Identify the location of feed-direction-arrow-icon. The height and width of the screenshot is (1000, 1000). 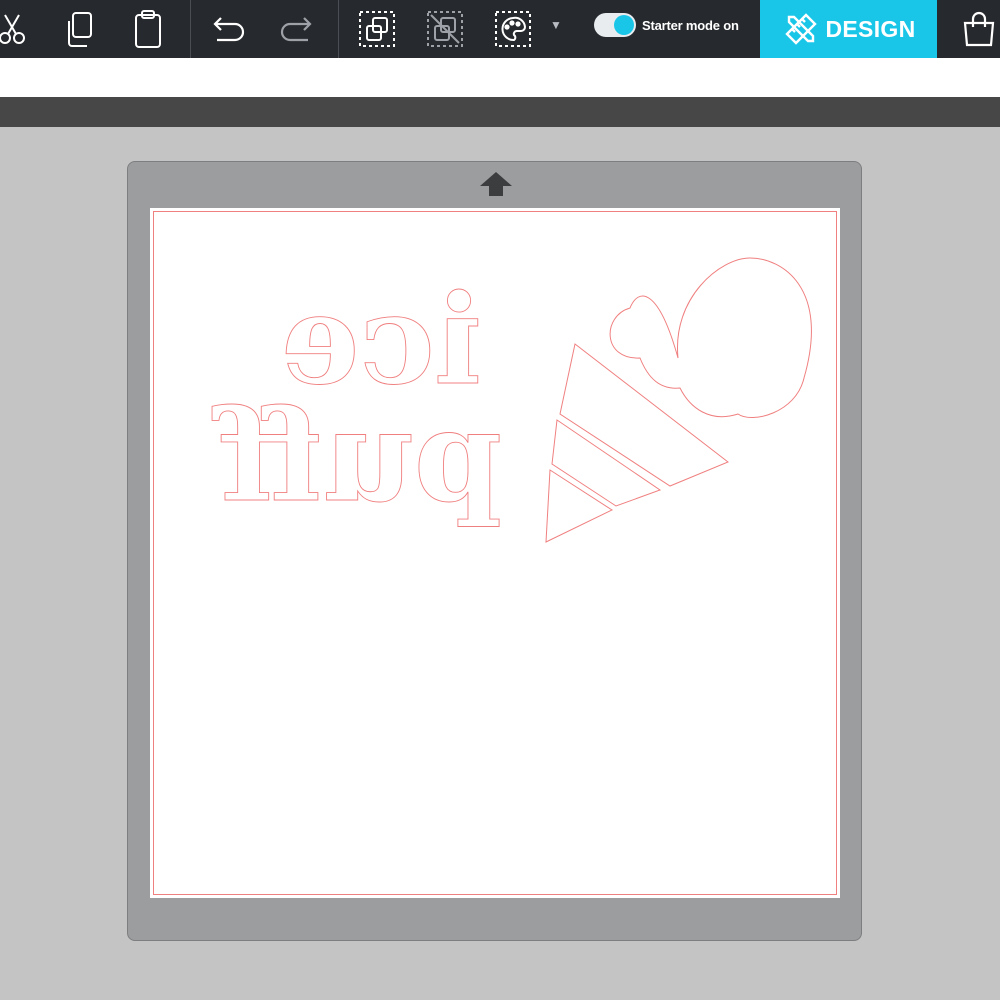
(496, 184).